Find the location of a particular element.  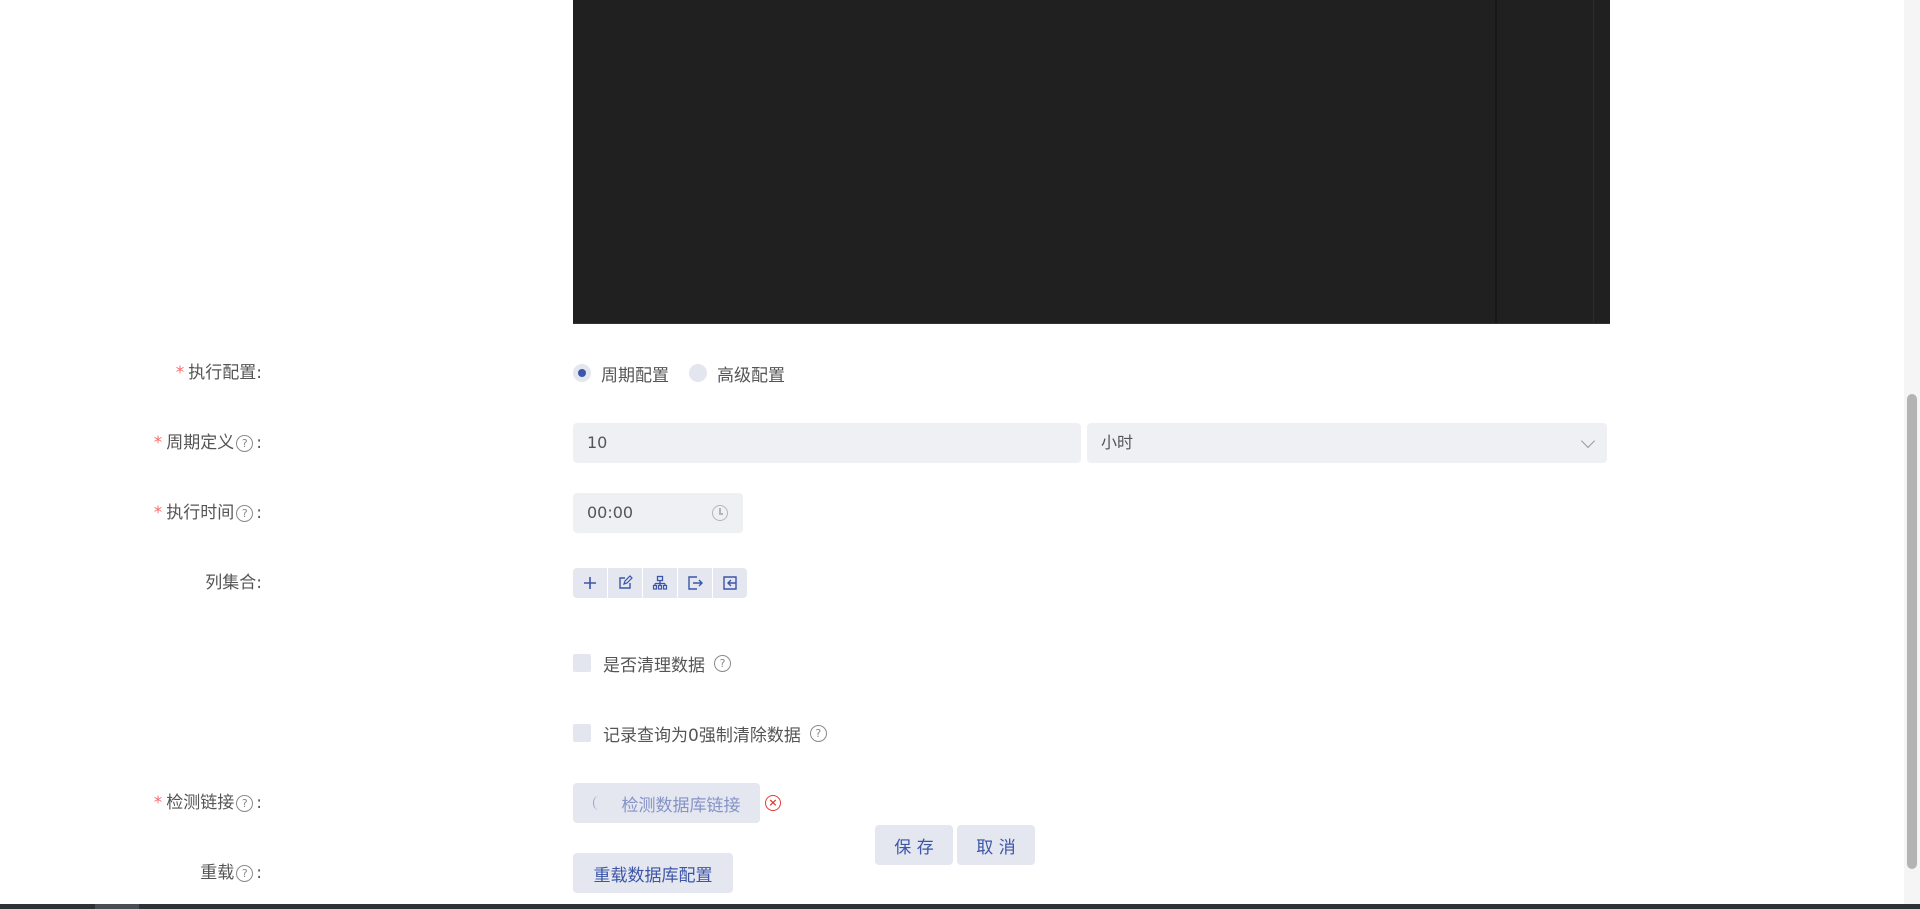

exec-time-picker: 00:00 is located at coordinates (658, 513).